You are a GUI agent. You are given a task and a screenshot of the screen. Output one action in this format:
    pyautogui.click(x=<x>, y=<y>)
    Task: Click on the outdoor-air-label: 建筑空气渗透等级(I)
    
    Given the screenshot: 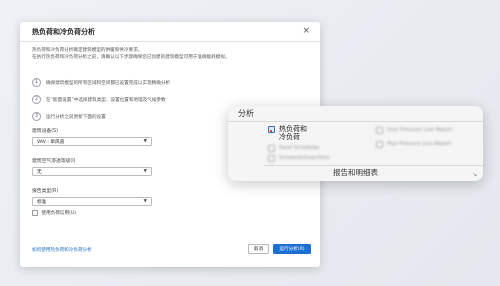 What is the action you would take?
    pyautogui.click(x=54, y=161)
    